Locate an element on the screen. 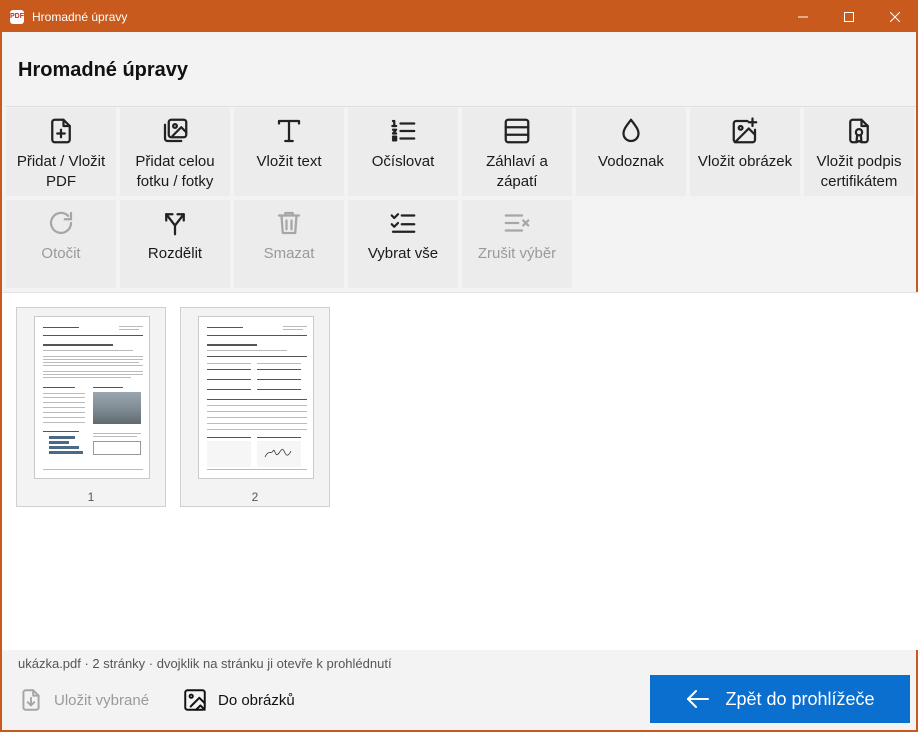 The width and height of the screenshot is (918, 732). select-all-label: Vybrat vše is located at coordinates (403, 253).